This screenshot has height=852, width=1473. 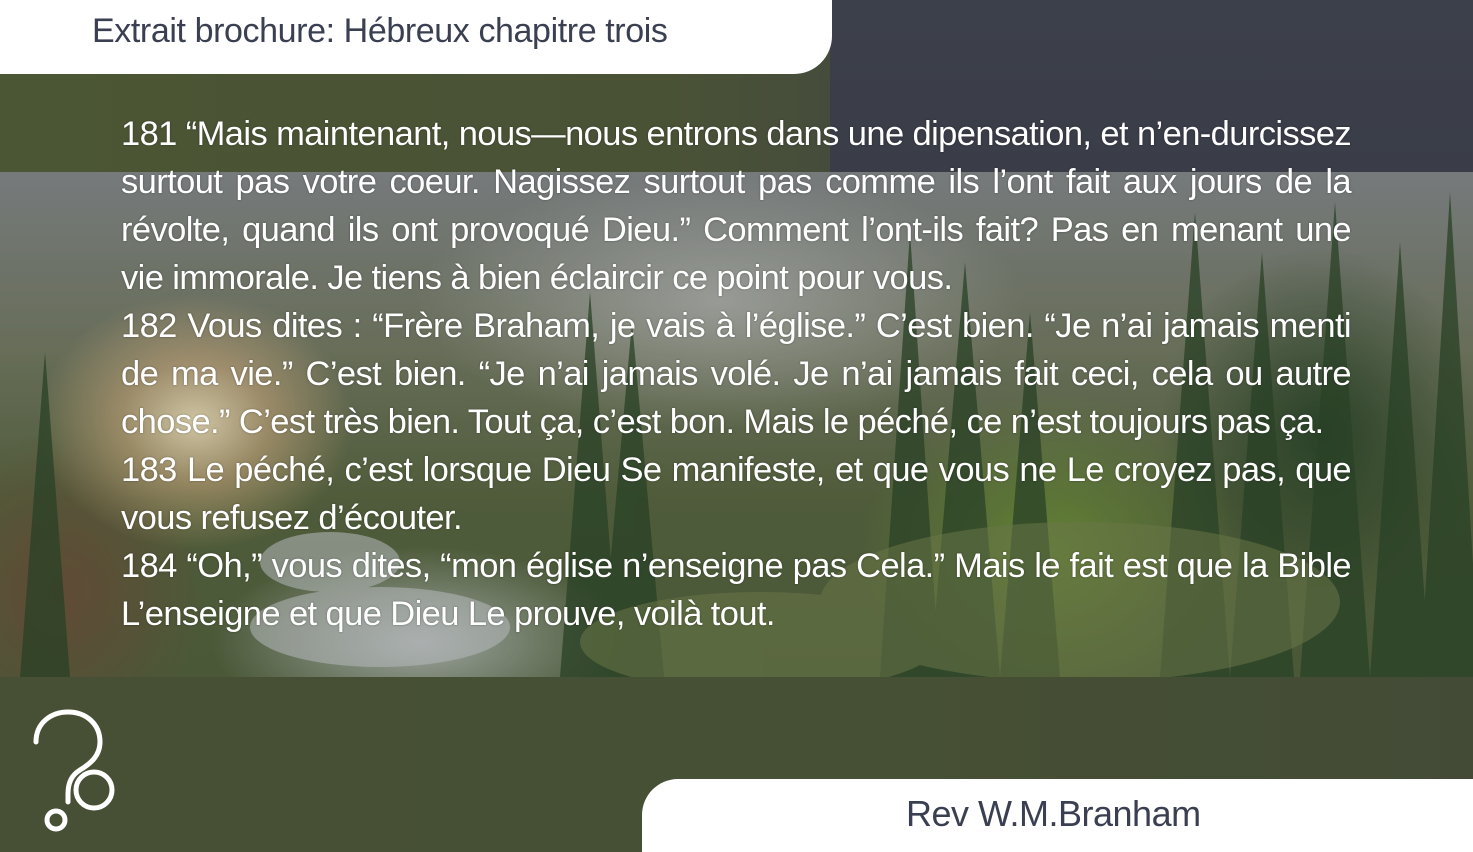 What do you see at coordinates (74, 770) in the screenshot?
I see `question-mark-logo-icon` at bounding box center [74, 770].